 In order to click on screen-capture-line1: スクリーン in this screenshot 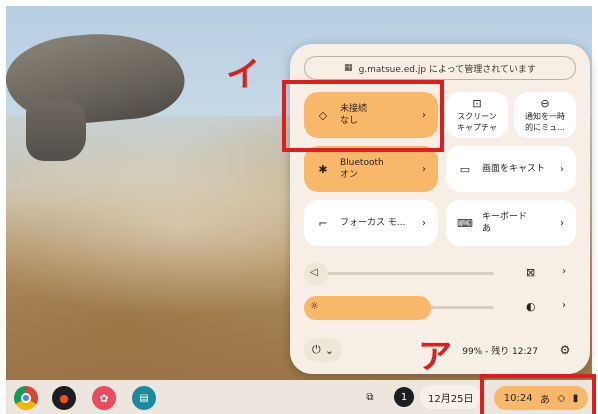, I will do `click(477, 117)`.